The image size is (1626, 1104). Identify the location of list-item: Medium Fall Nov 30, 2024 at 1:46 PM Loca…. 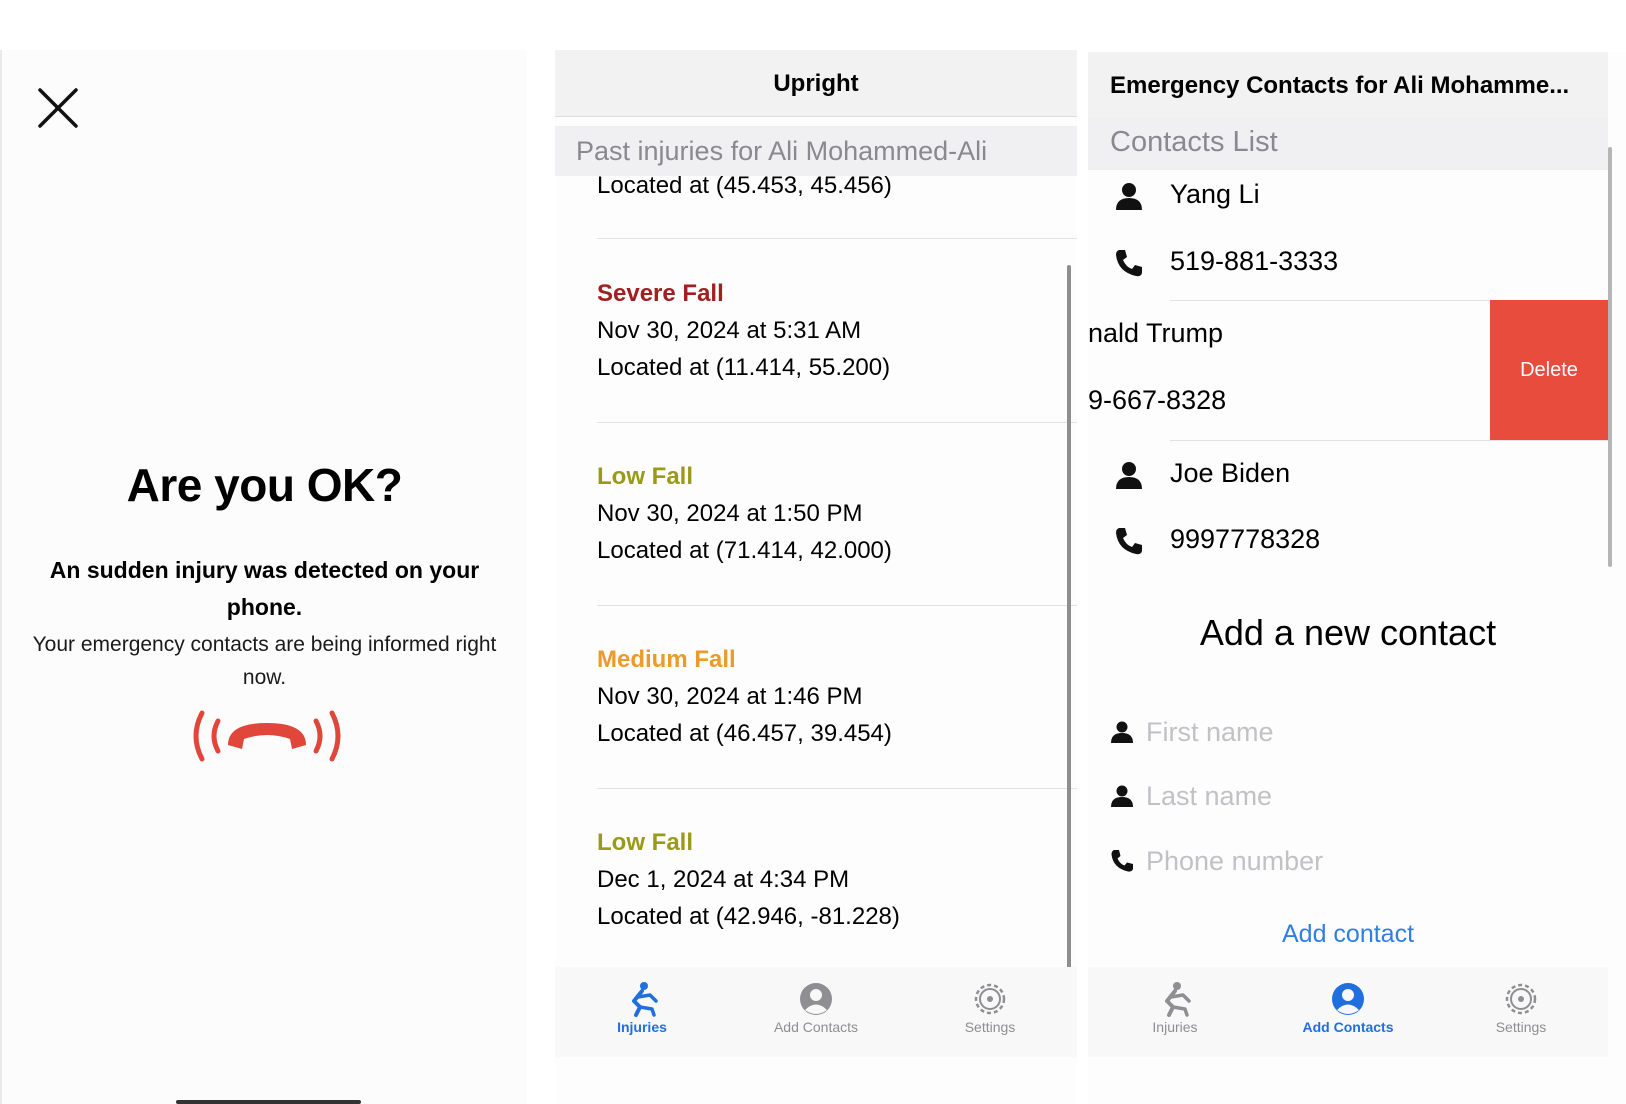
(832, 696).